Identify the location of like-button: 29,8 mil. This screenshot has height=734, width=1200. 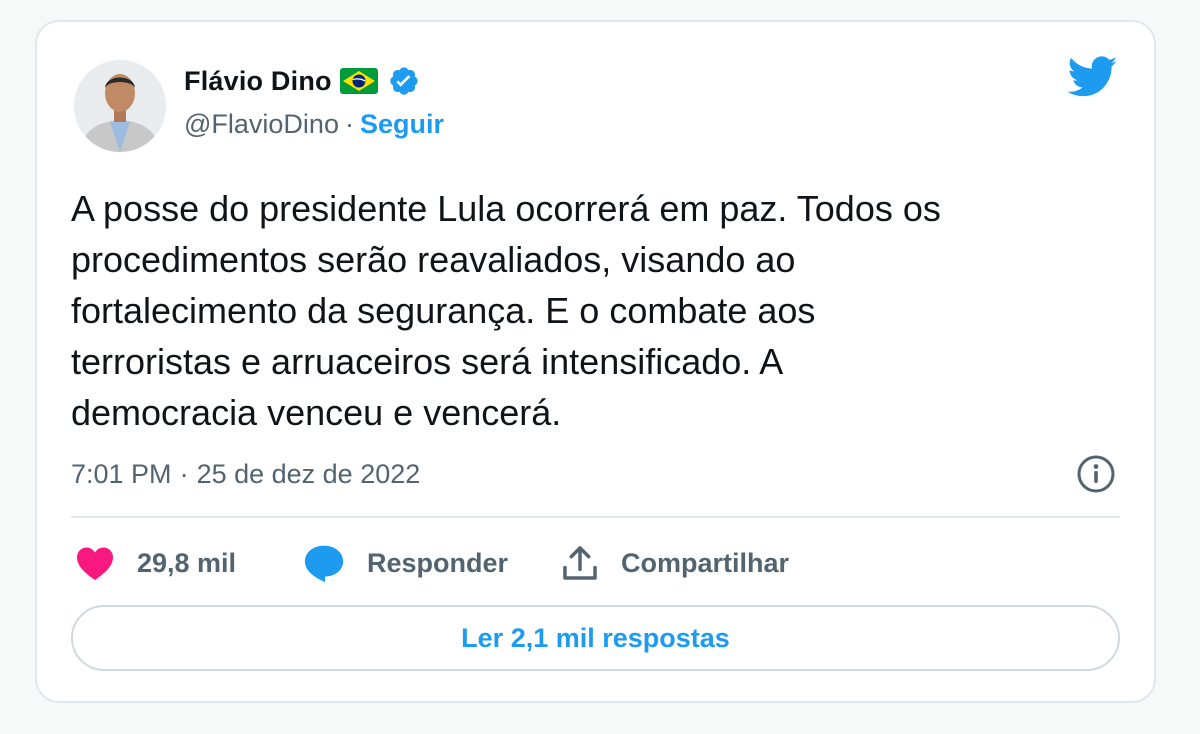
(155, 563).